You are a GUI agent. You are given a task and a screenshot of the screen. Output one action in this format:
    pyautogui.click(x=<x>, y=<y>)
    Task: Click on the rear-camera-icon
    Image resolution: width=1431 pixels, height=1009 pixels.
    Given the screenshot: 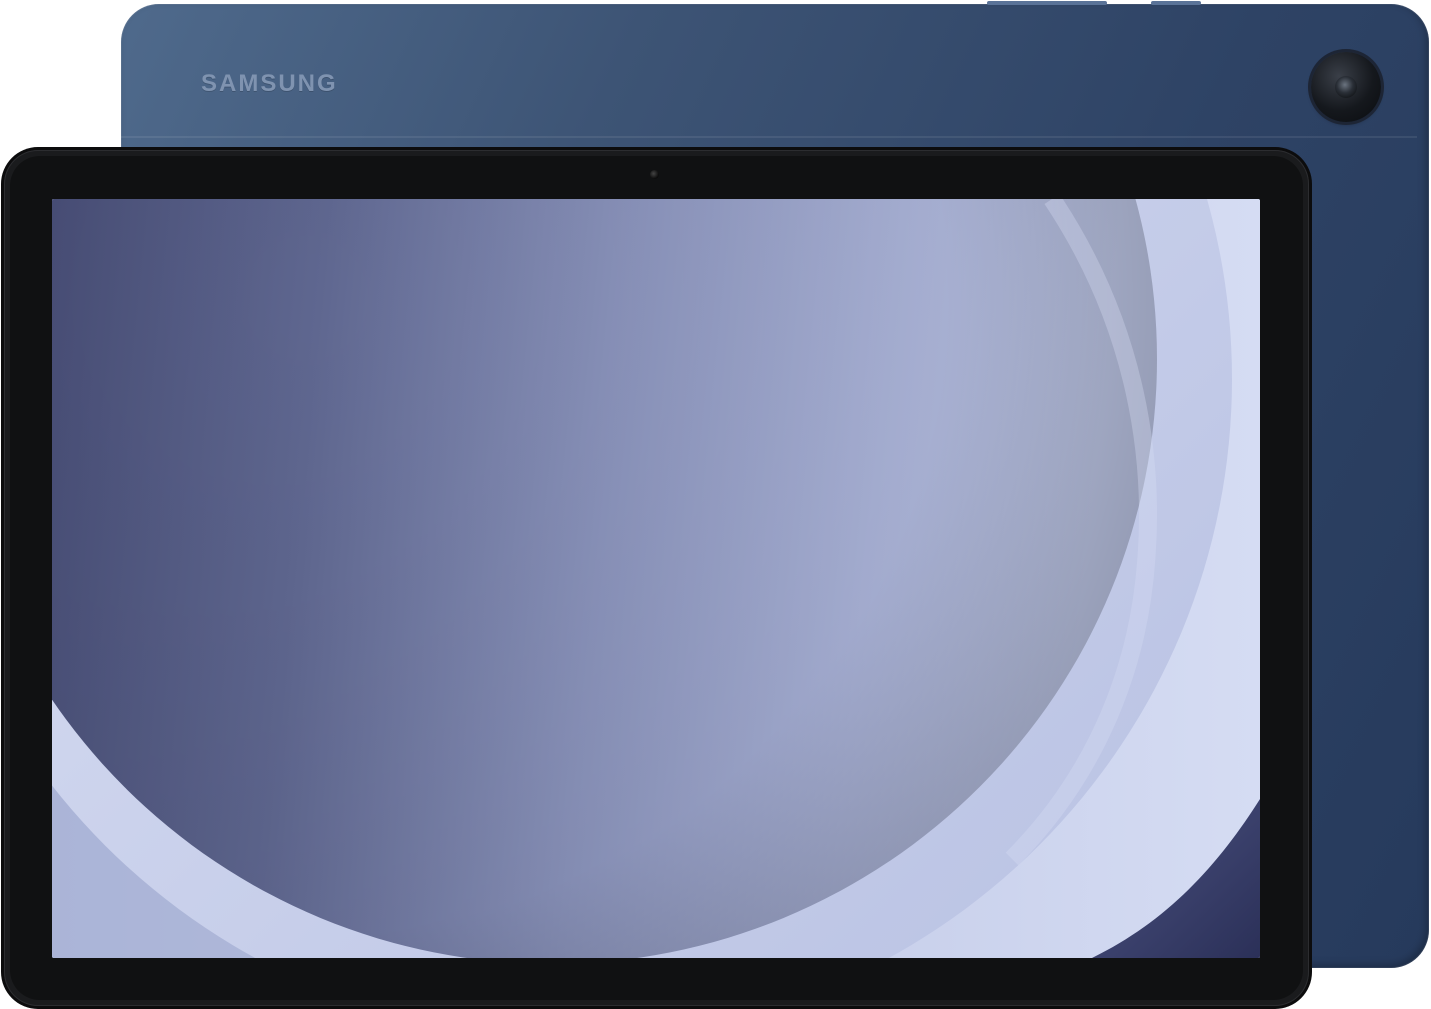 What is the action you would take?
    pyautogui.click(x=1346, y=87)
    